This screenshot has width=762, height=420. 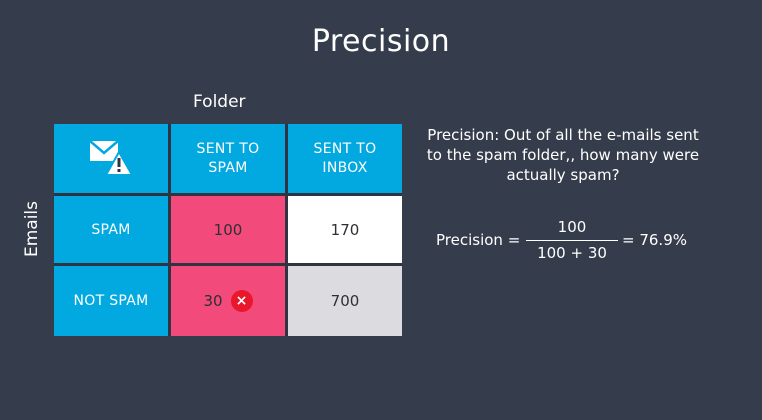 What do you see at coordinates (345, 301) in the screenshot?
I see `cell-not-spam-sent-to-inbox: 700` at bounding box center [345, 301].